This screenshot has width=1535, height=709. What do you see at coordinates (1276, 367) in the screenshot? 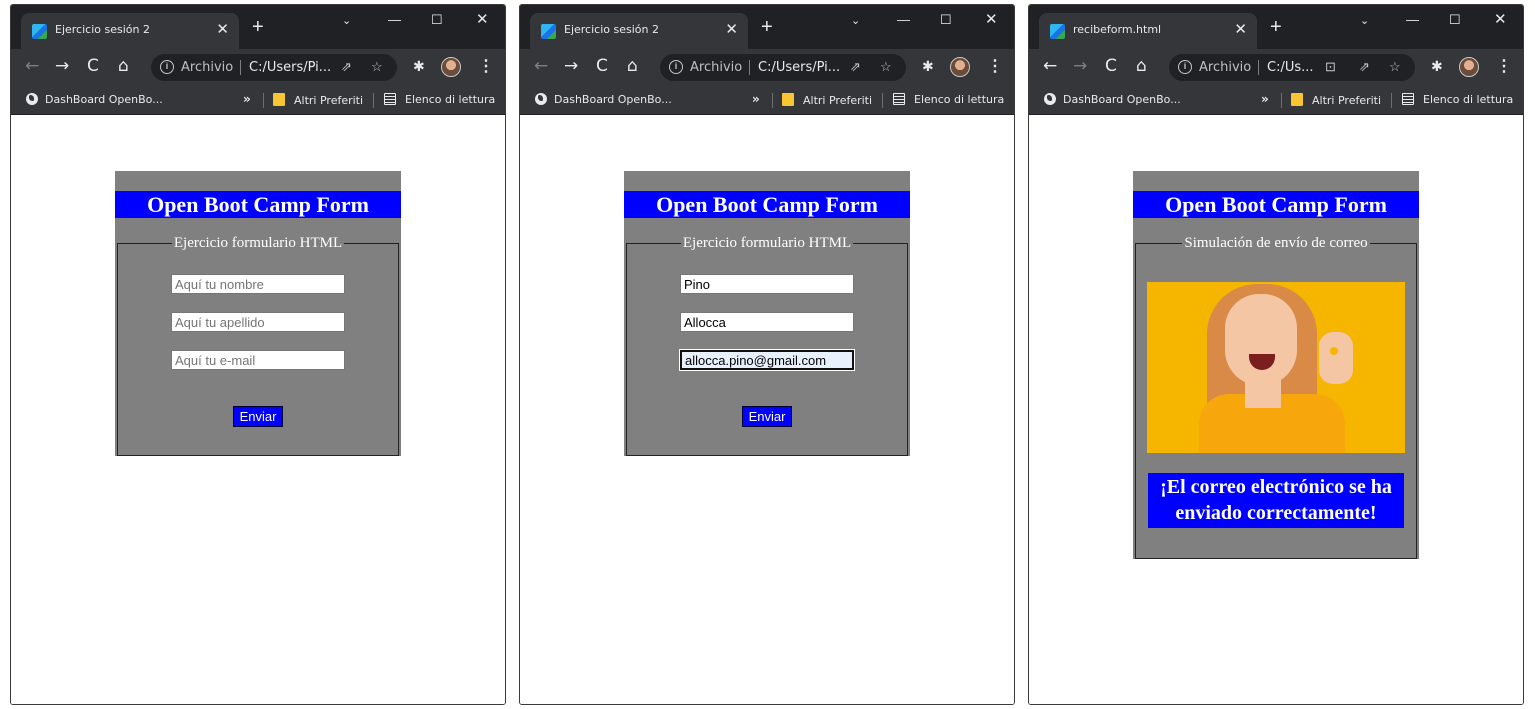
I see `woman-photo` at bounding box center [1276, 367].